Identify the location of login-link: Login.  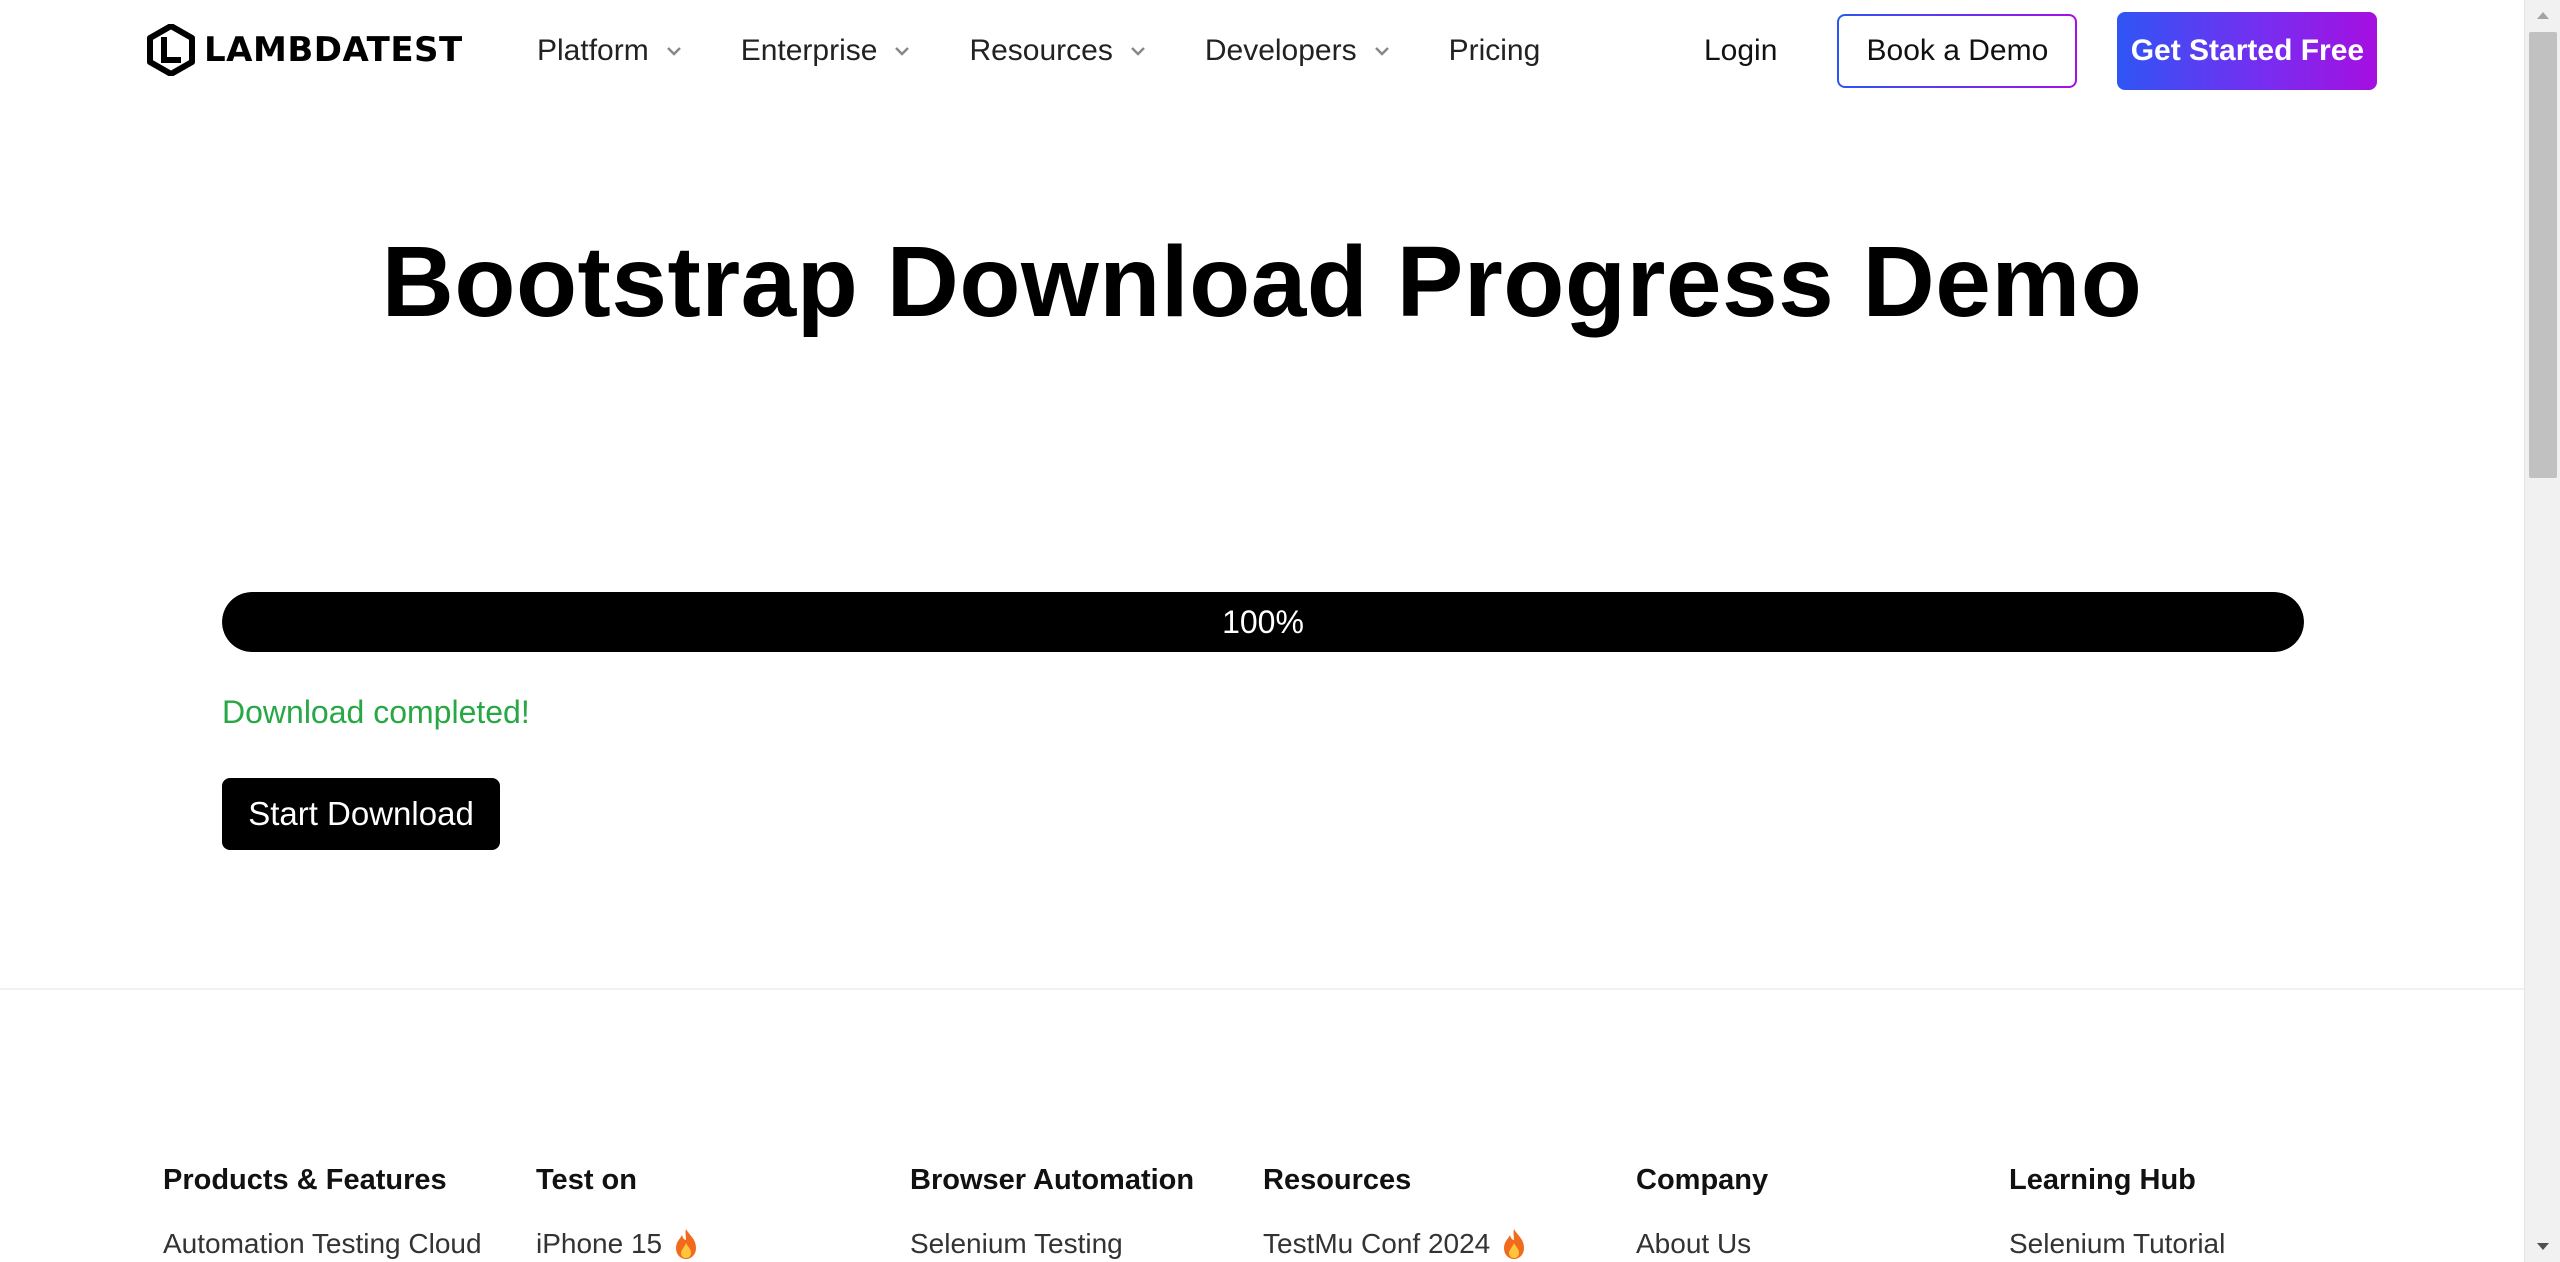
(1740, 51).